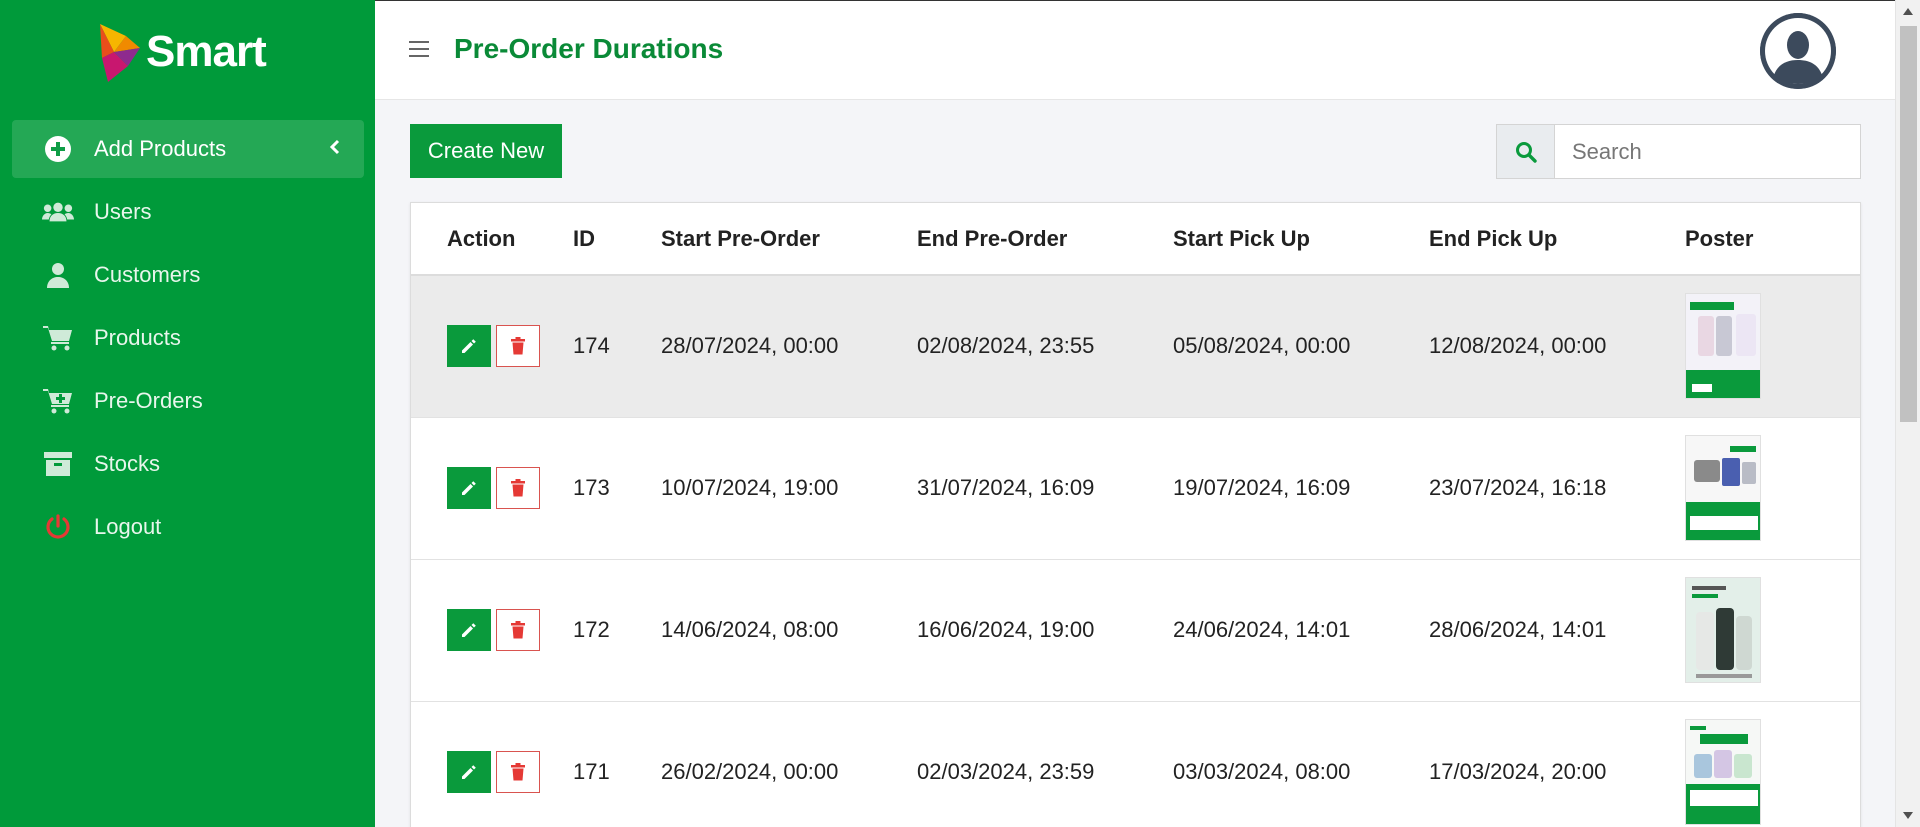 The height and width of the screenshot is (827, 1920). What do you see at coordinates (617, 346) in the screenshot?
I see `cell-id: 174` at bounding box center [617, 346].